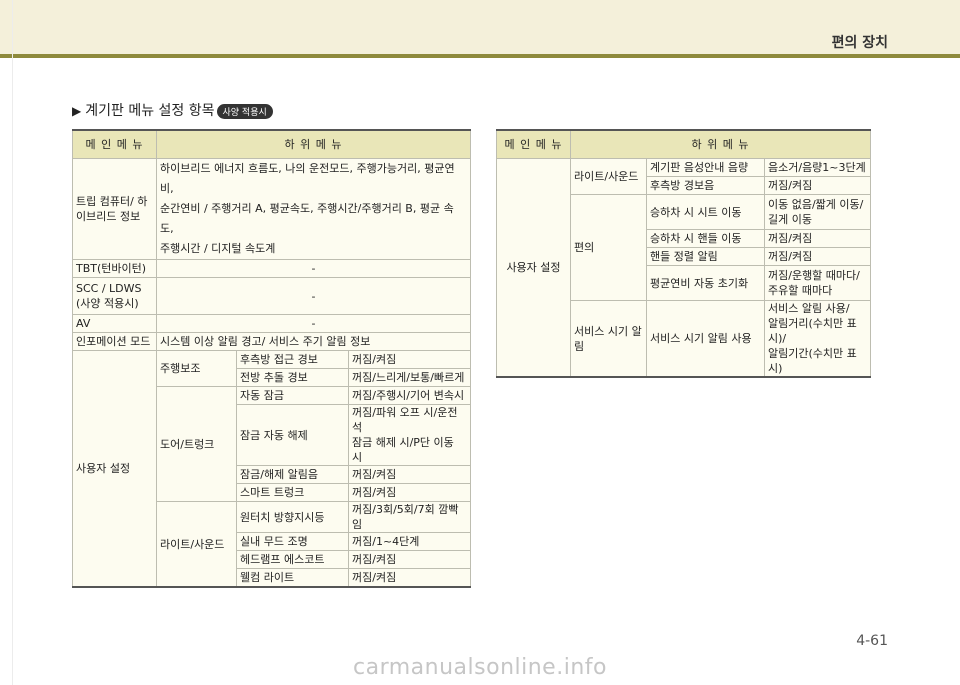  What do you see at coordinates (114, 323) in the screenshot?
I see `main-menu-av: AV` at bounding box center [114, 323].